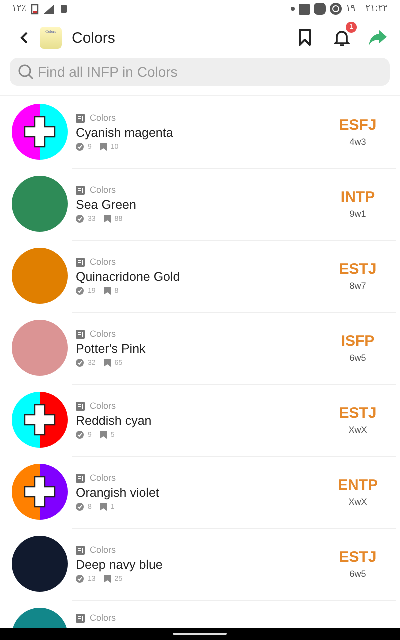 This screenshot has width=400, height=640. Describe the element at coordinates (358, 286) in the screenshot. I see `enneagram-type: 8w7` at that location.